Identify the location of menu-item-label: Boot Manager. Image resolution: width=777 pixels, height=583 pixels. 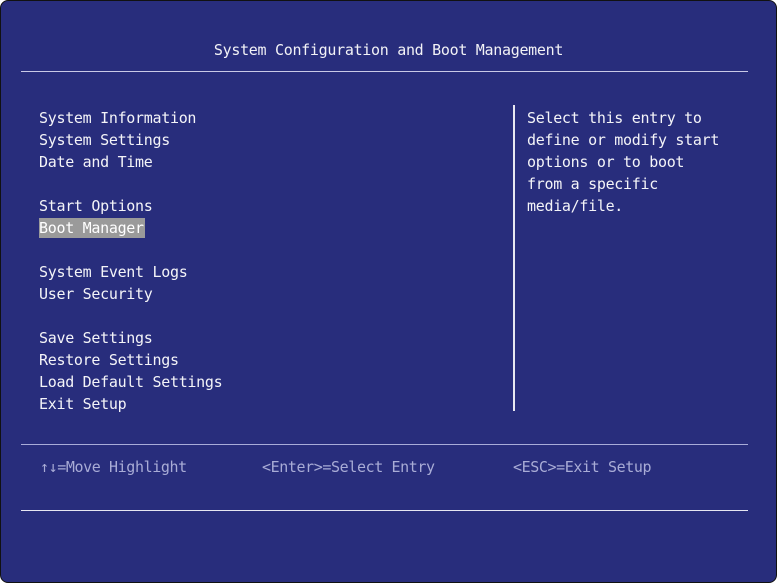
(92, 228).